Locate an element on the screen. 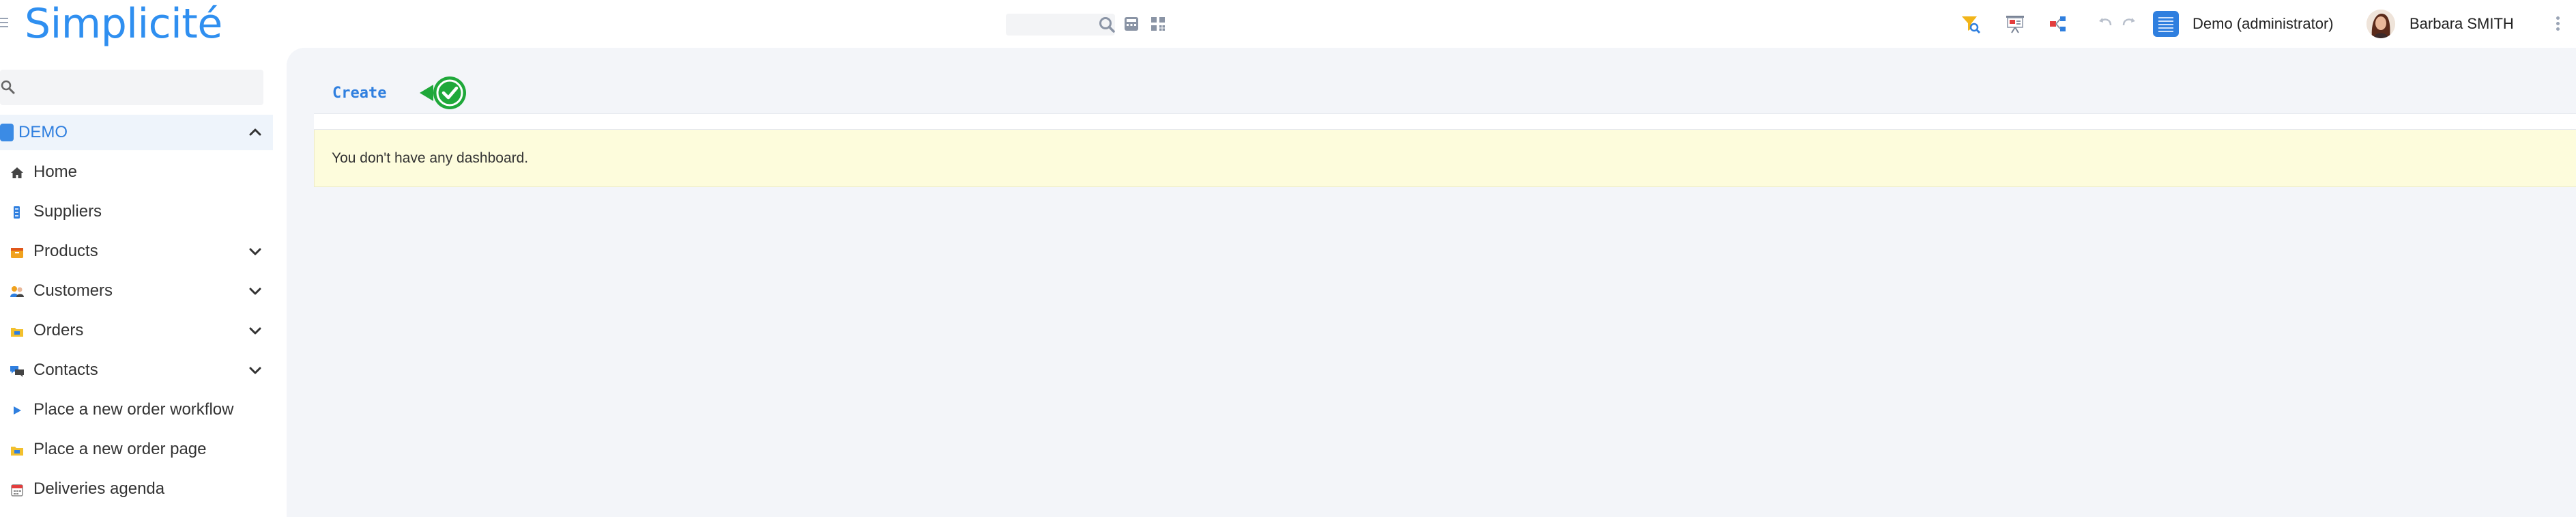 The image size is (2576, 517). customers-icon is located at coordinates (17, 291).